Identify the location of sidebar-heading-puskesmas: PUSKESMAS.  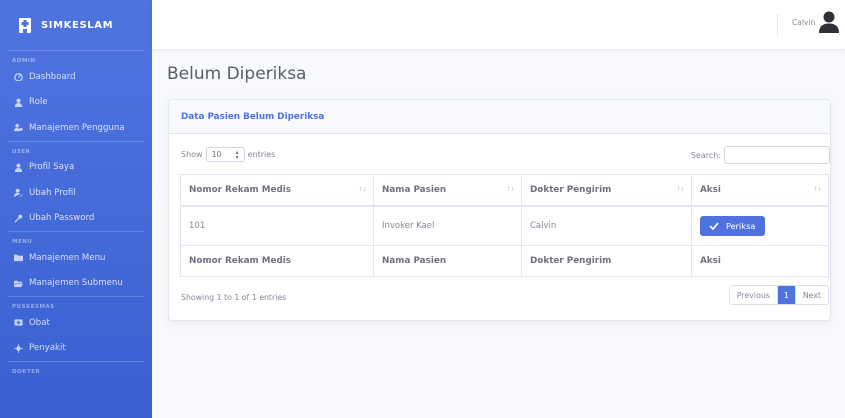
(33, 307).